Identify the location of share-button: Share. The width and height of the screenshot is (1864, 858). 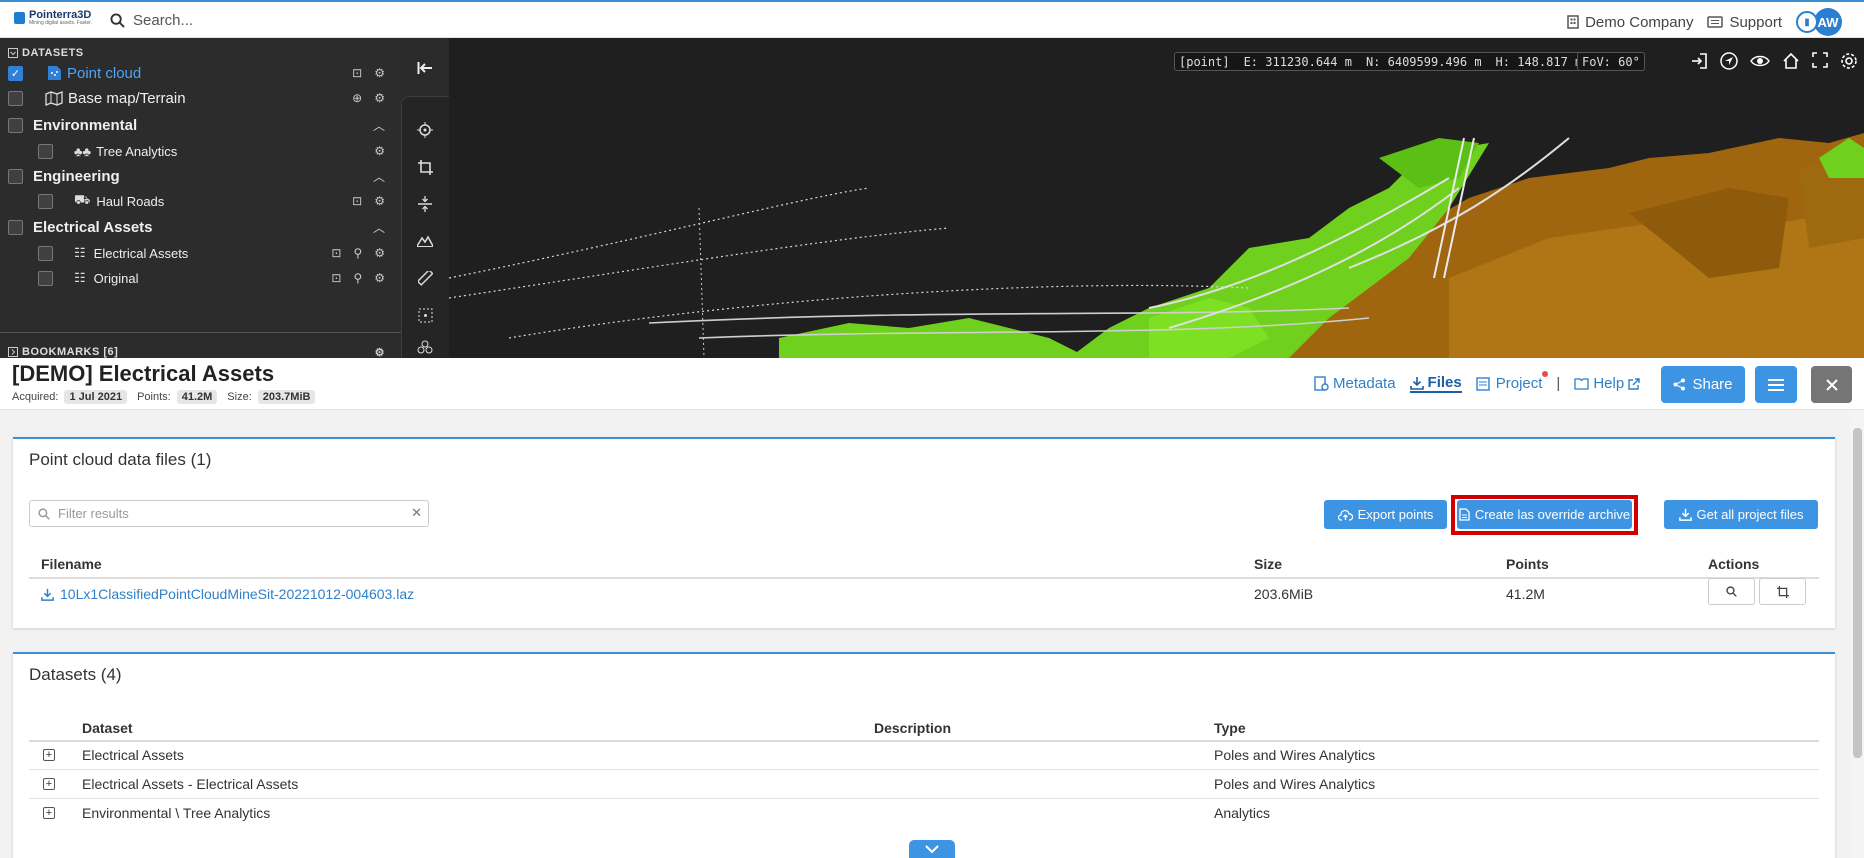
(1703, 384).